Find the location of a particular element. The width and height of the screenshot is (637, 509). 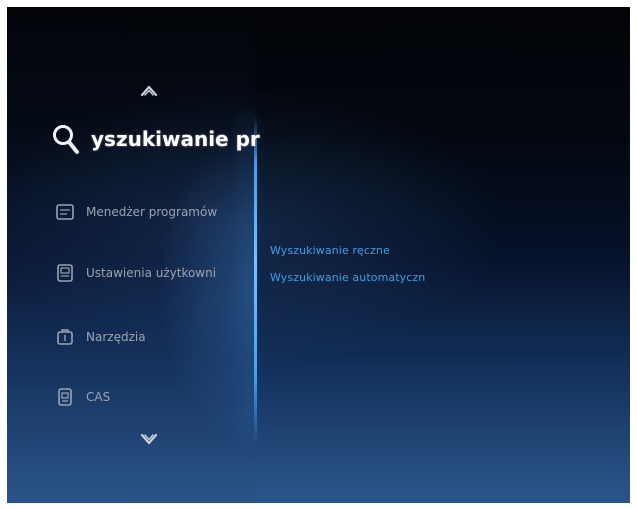

menu-item-label: Menedżer programów is located at coordinates (152, 212).